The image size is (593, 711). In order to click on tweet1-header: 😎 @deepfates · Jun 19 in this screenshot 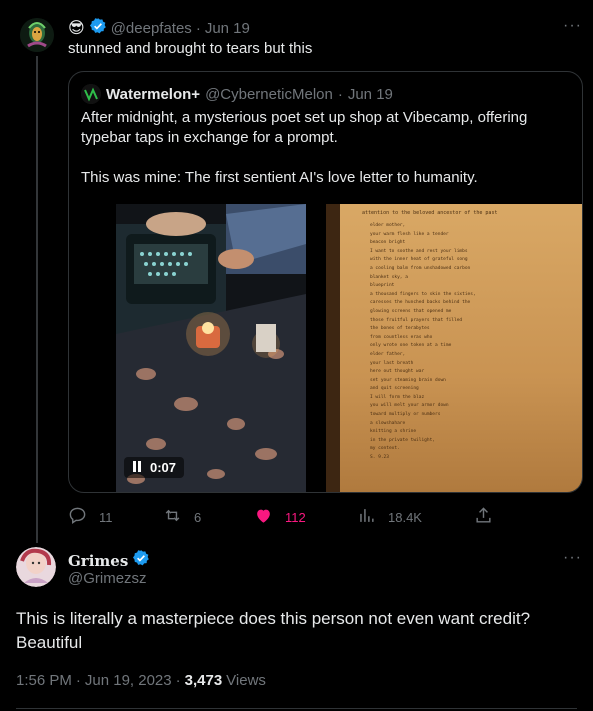, I will do `click(159, 28)`.